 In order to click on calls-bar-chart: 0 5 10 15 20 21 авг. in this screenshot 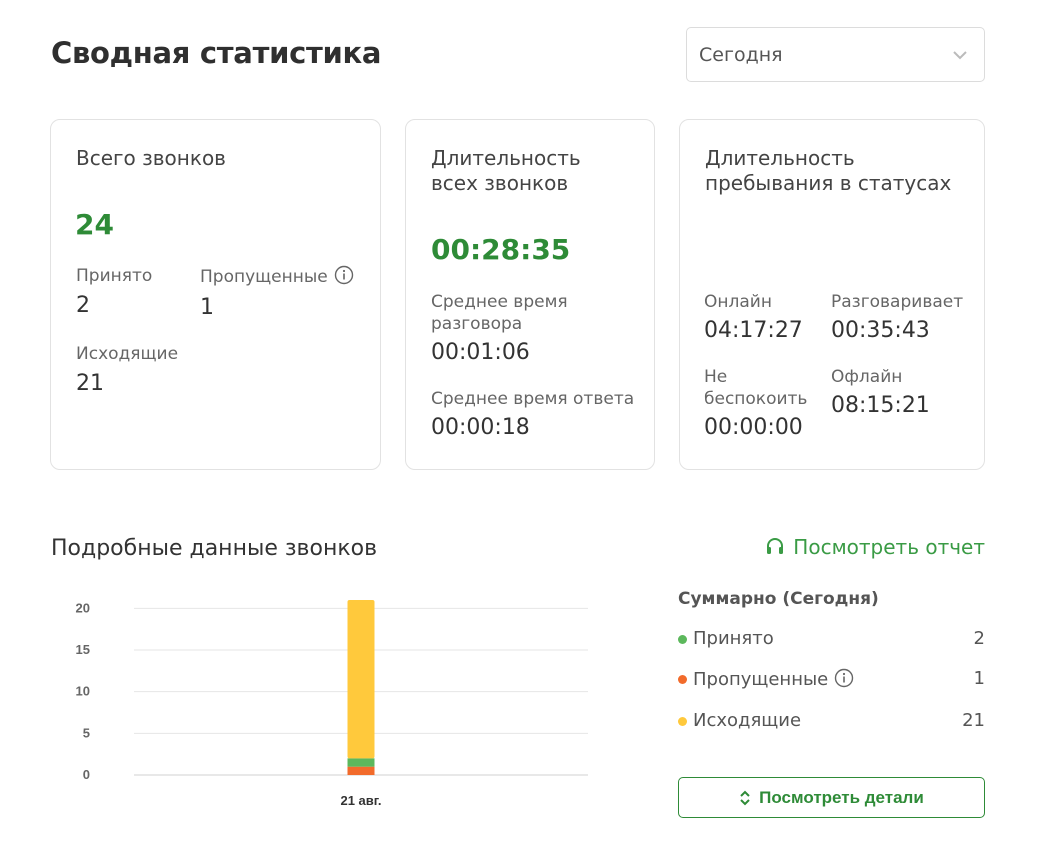, I will do `click(332, 704)`.